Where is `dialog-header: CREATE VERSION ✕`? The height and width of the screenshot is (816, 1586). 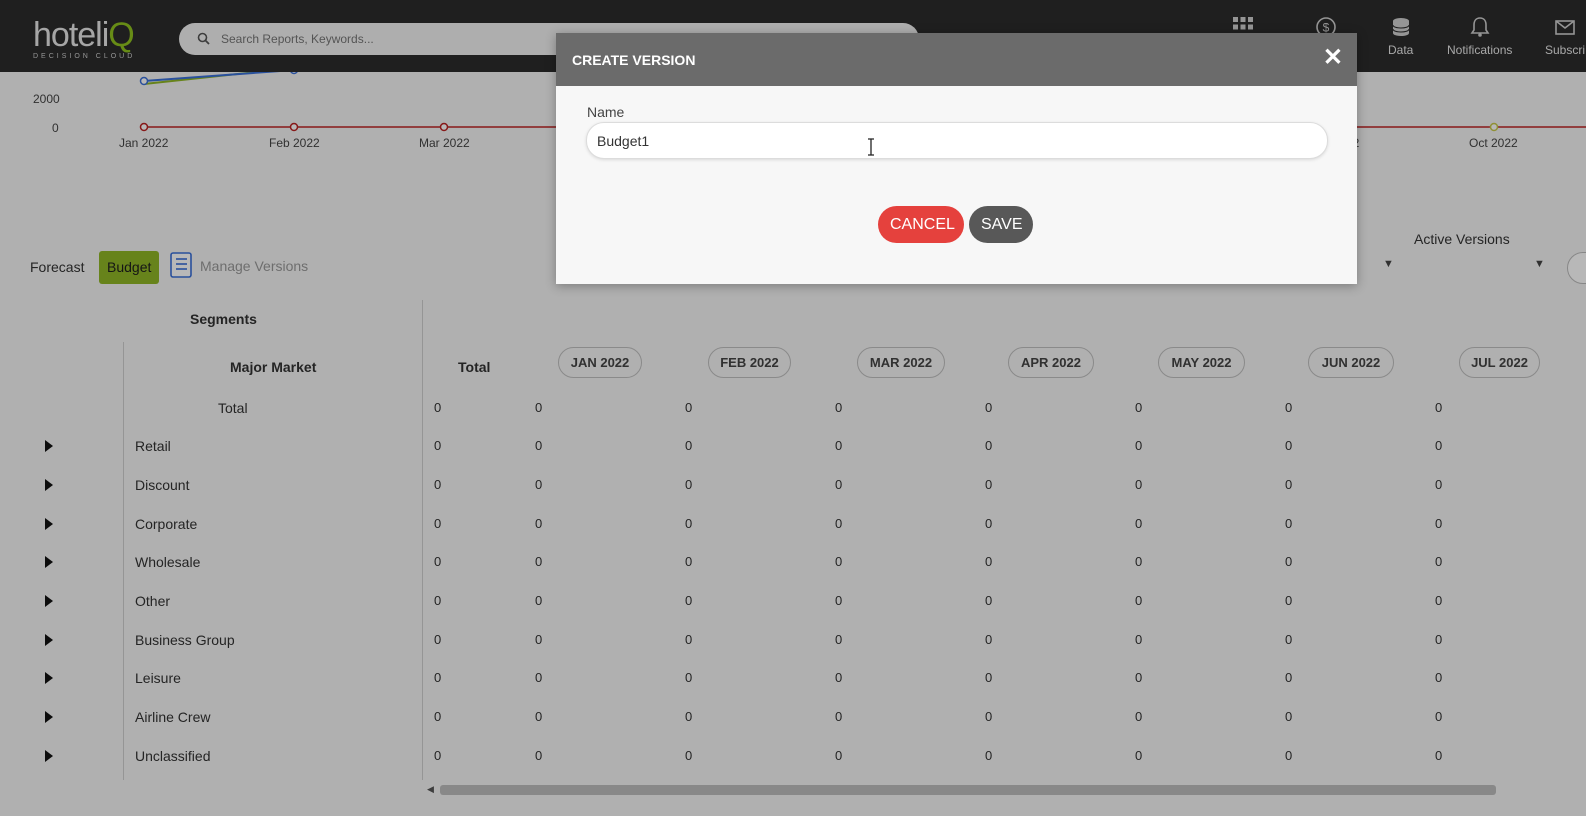
dialog-header: CREATE VERSION ✕ is located at coordinates (956, 59).